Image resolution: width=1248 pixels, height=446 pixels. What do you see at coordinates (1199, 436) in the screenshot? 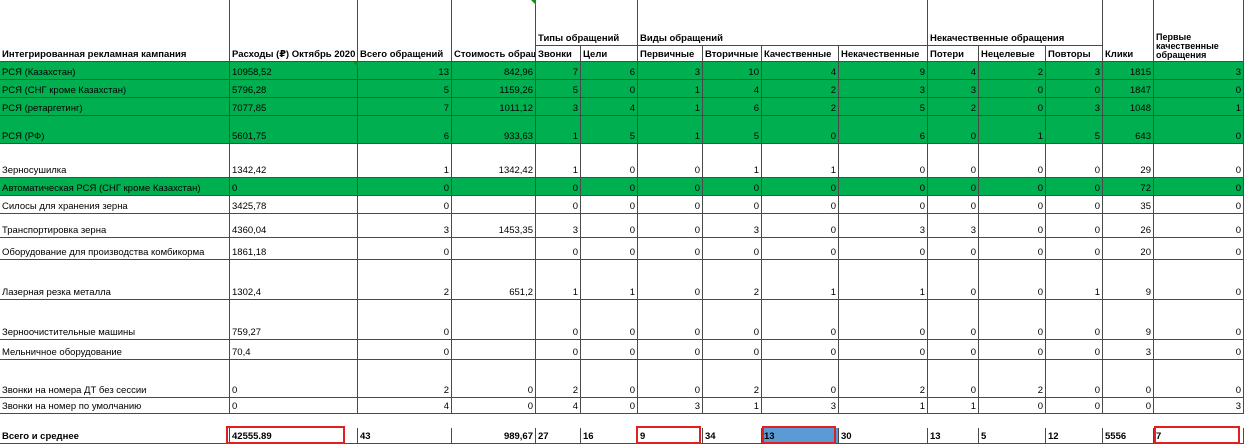
I see `totals-cell: 7` at bounding box center [1199, 436].